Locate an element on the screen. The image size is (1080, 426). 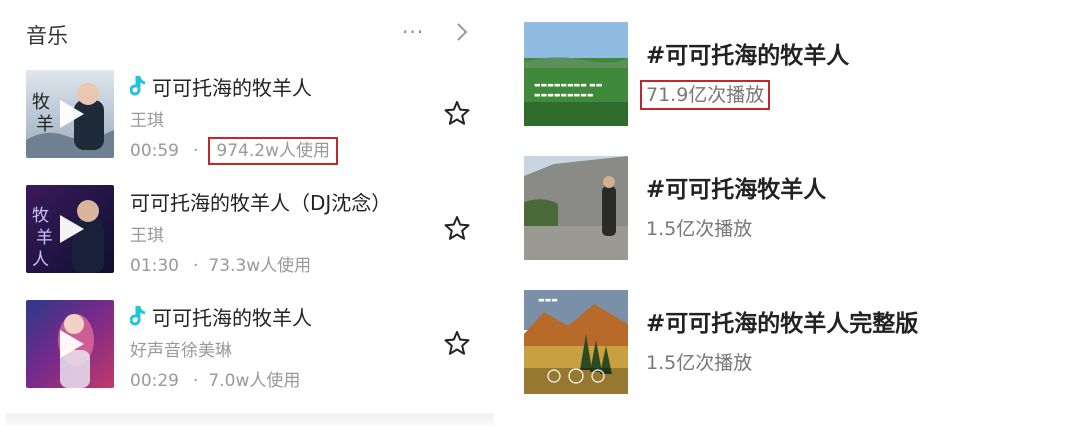
song-cover: 牧 羊 人 is located at coordinates (70, 229).